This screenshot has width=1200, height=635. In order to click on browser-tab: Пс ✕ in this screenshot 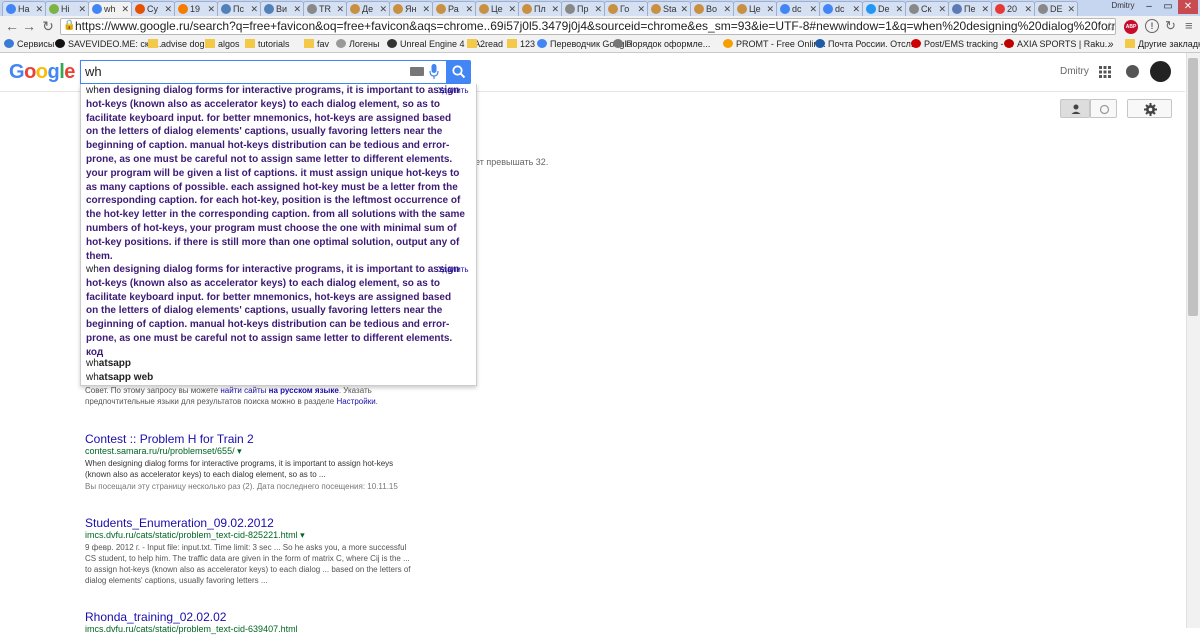, I will do `click(239, 8)`.